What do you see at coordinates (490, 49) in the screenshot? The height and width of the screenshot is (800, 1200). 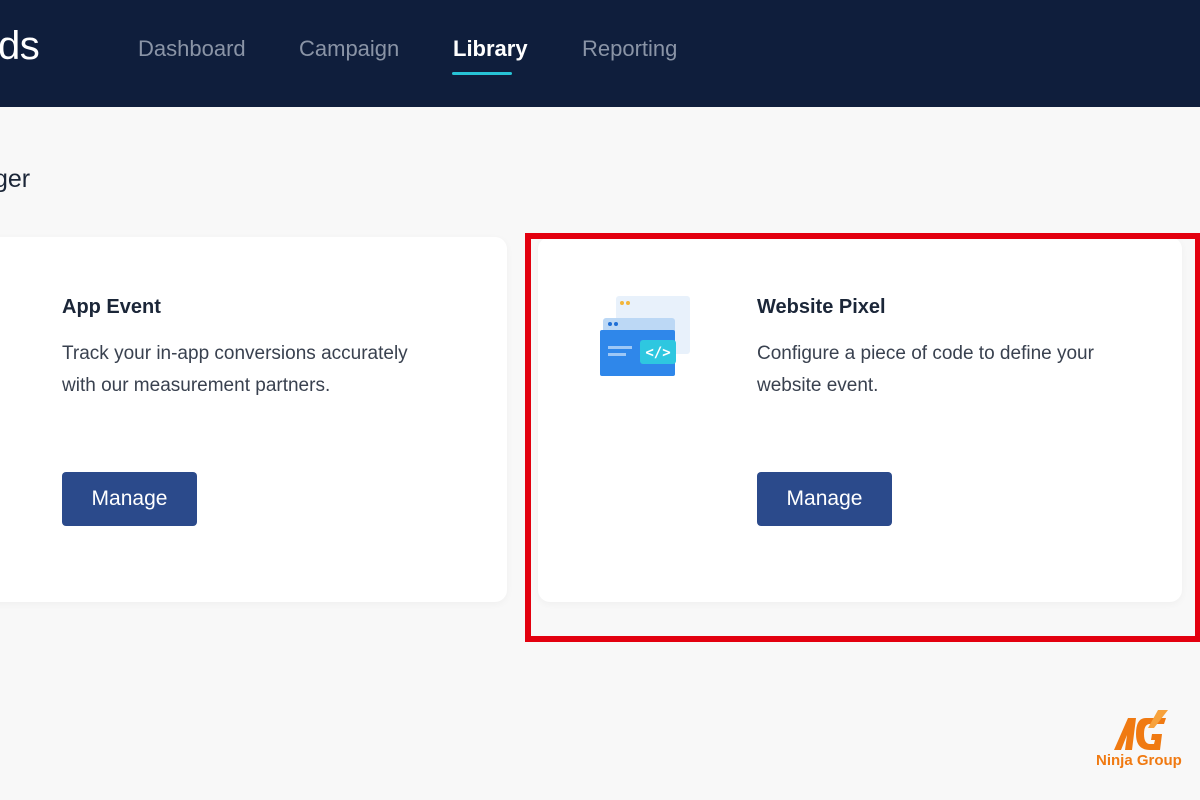 I see `tab-library: Library` at bounding box center [490, 49].